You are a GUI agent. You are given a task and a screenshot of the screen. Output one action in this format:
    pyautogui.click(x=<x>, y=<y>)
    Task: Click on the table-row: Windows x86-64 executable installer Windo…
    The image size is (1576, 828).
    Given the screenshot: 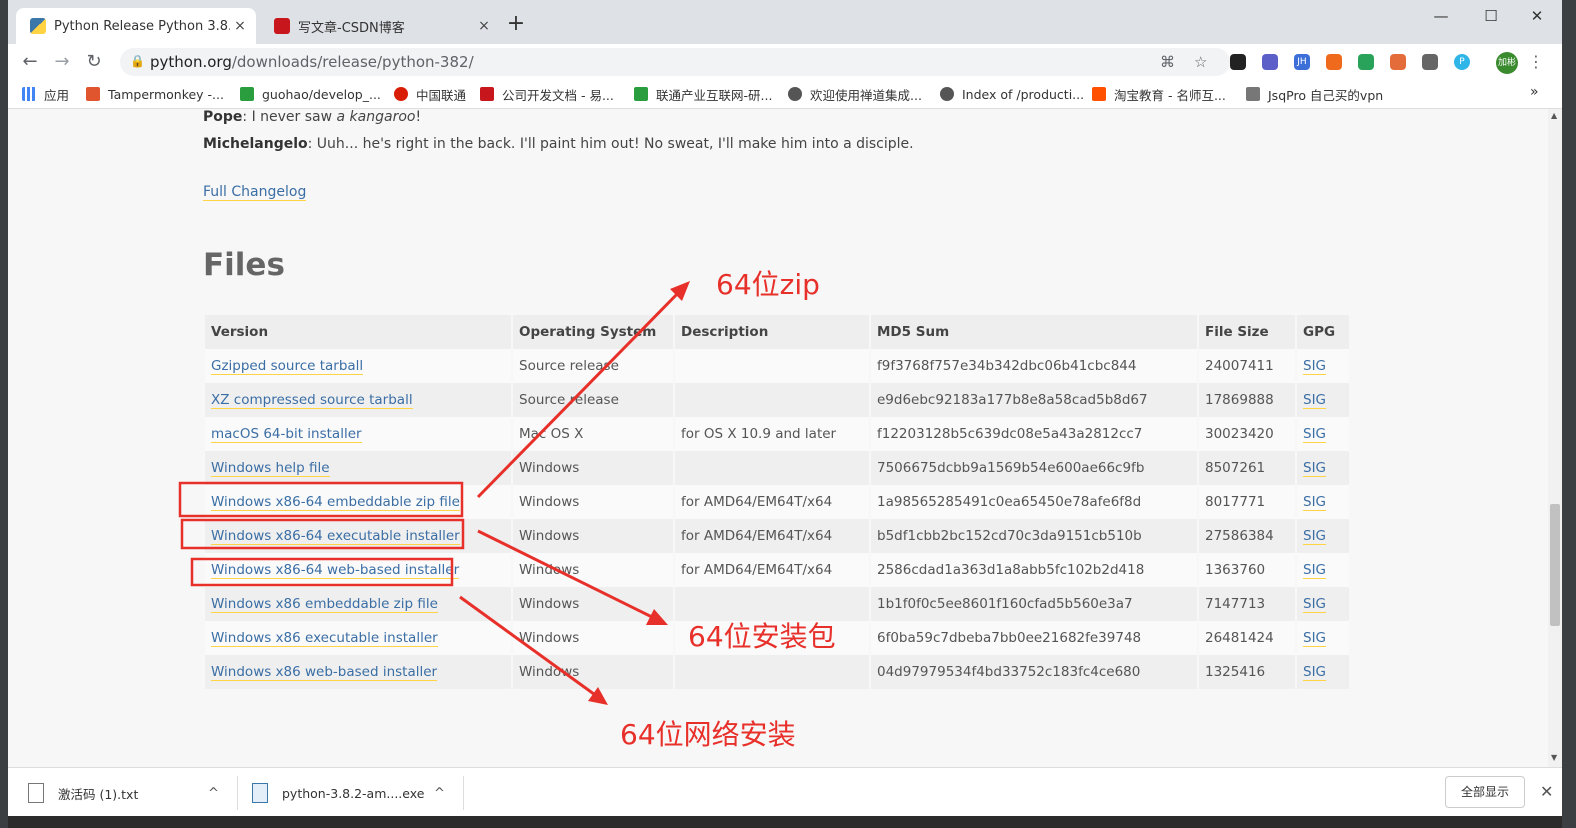 What is the action you would take?
    pyautogui.click(x=777, y=536)
    